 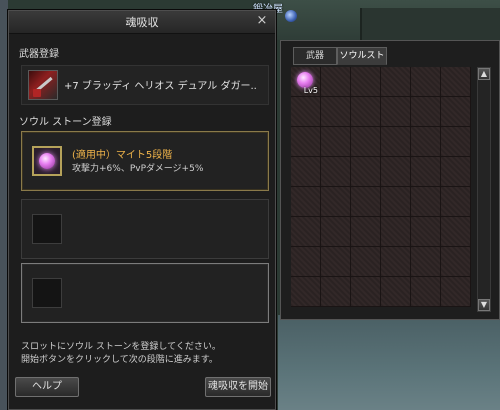 I want to click on soul-section-label: ソウル ストーン登録, so click(x=65, y=122).